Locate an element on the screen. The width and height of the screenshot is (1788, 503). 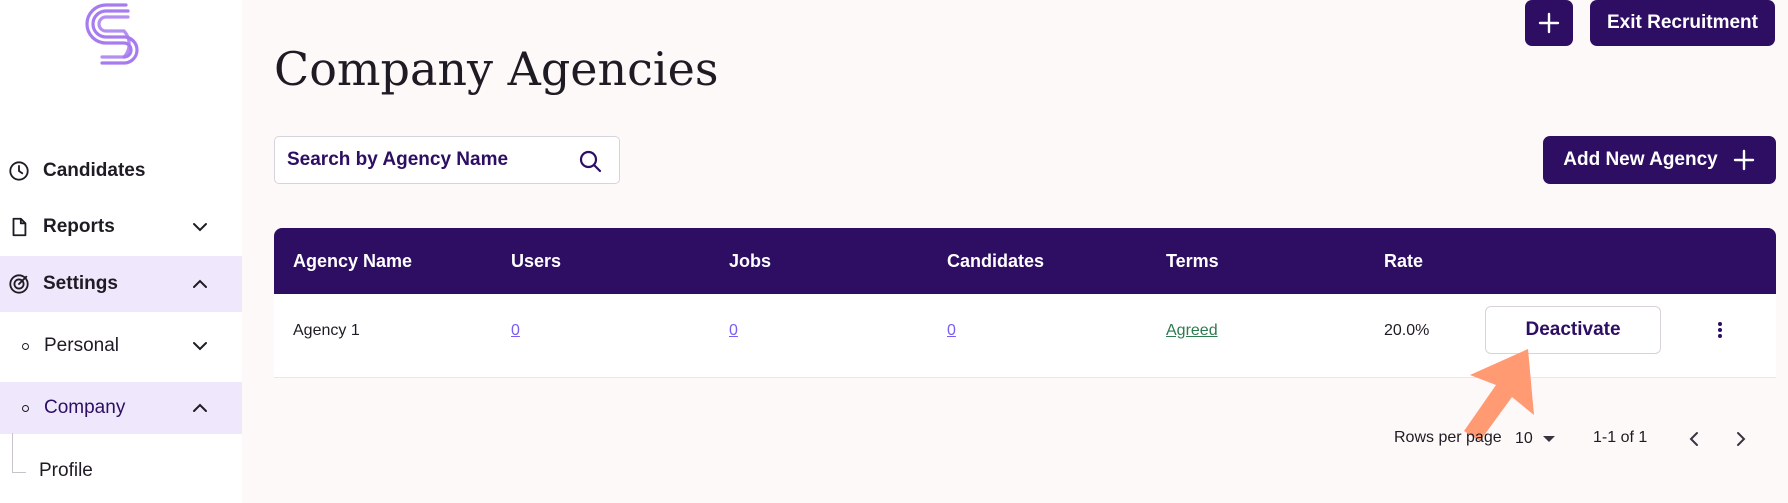
page-title: Company Agencies is located at coordinates (496, 69).